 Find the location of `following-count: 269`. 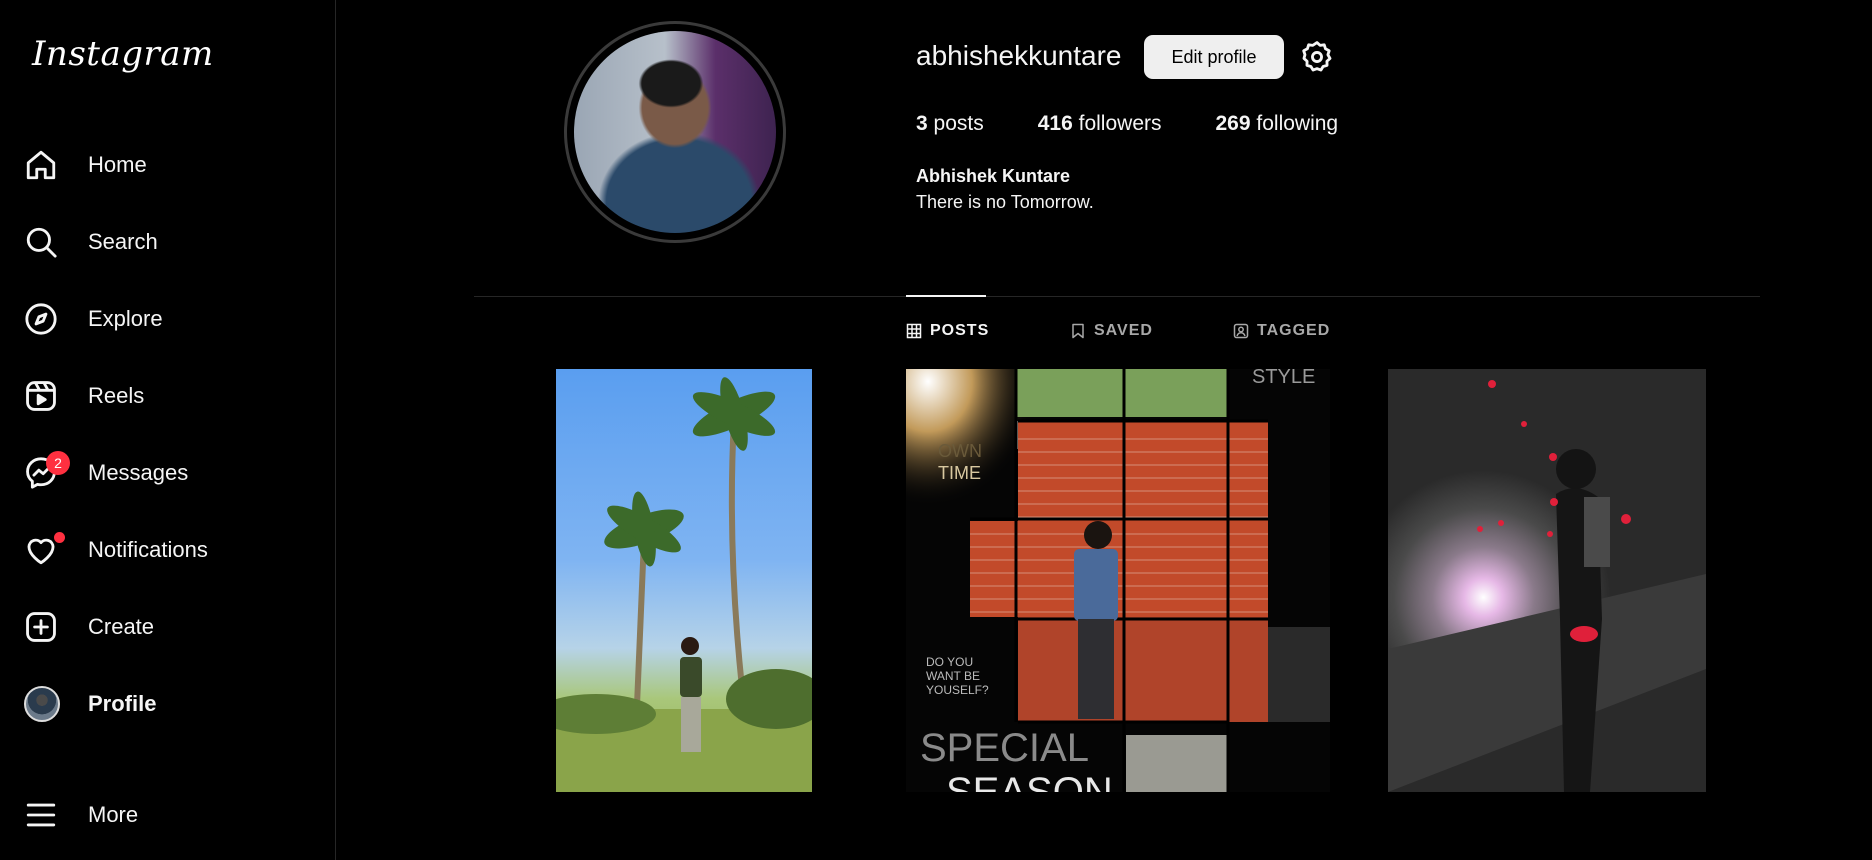

following-count: 269 is located at coordinates (1233, 123).